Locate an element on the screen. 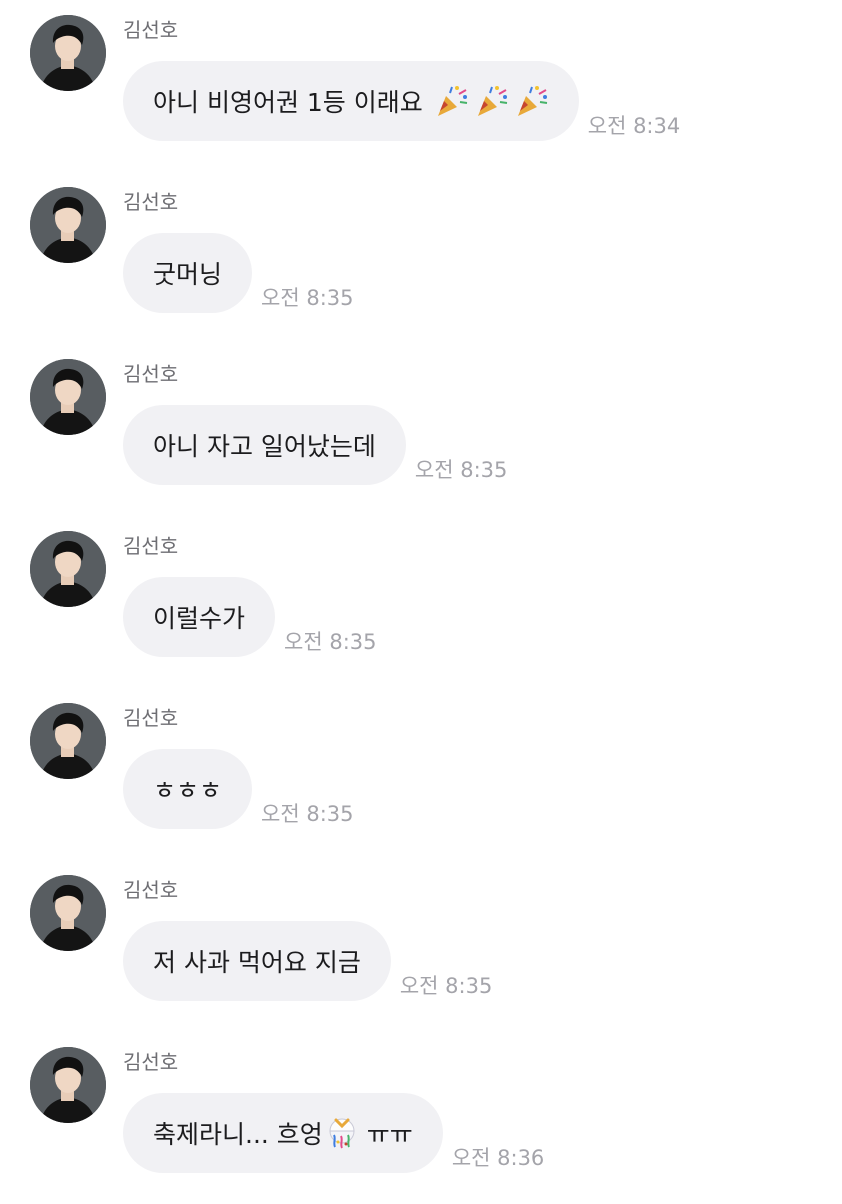  message-text: 굿머닝 is located at coordinates (188, 274).